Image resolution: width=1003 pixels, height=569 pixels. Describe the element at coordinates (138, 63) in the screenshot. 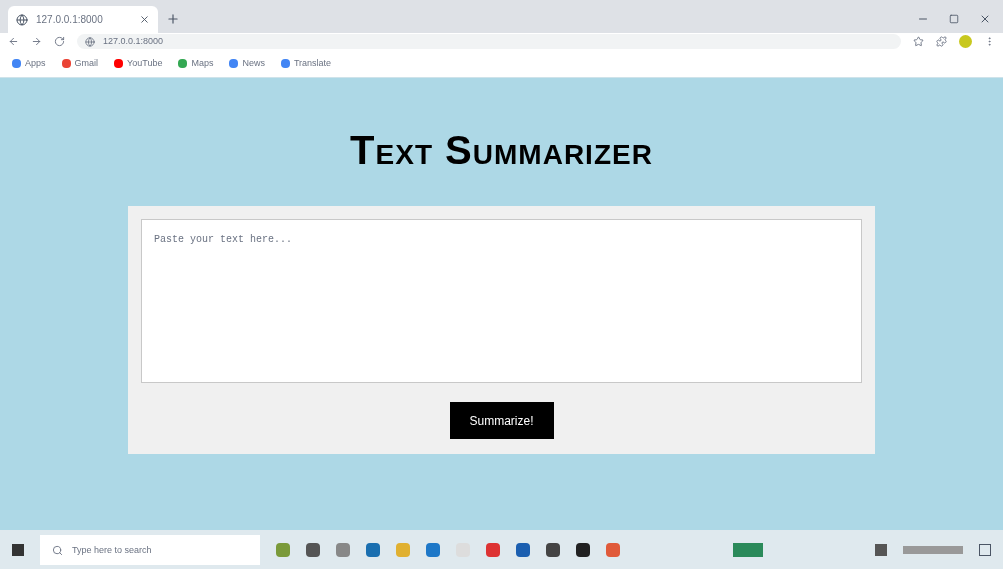

I see `bookmark-item: YouTube` at that location.